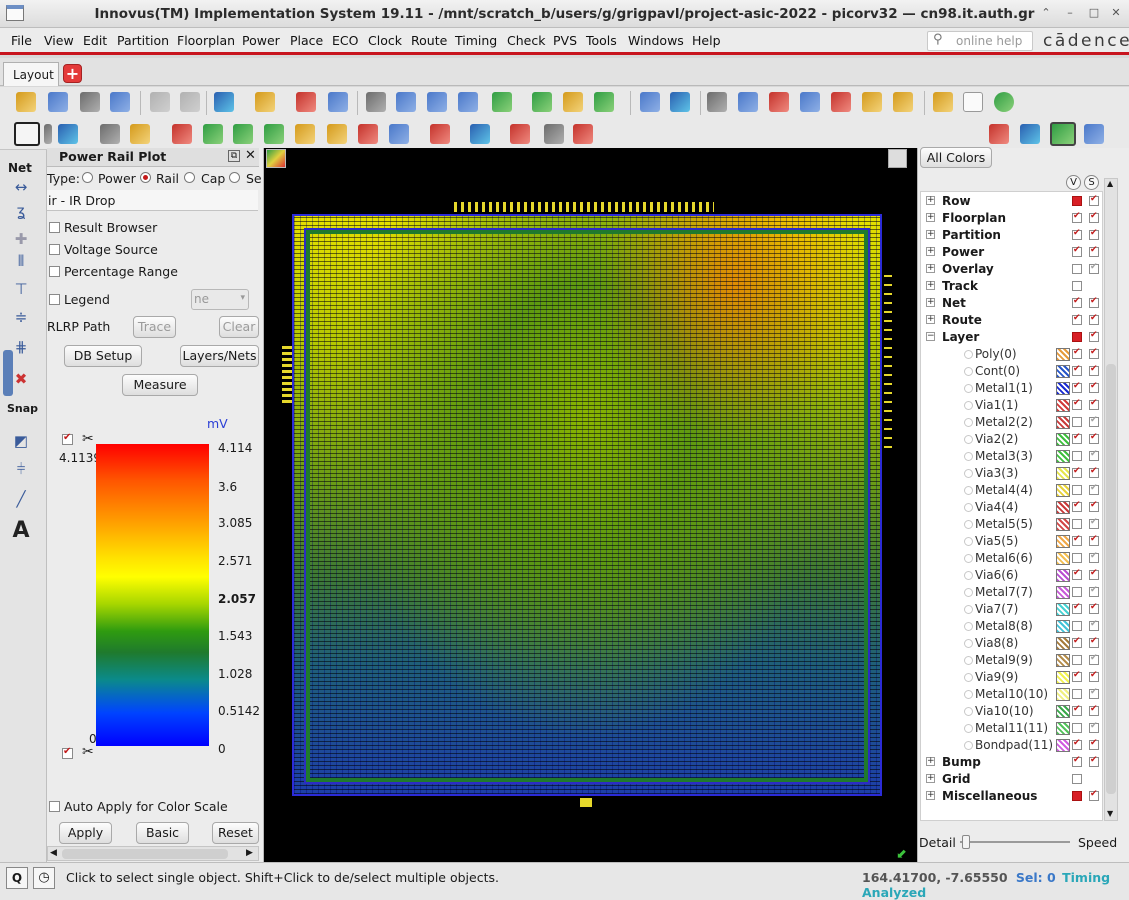 This screenshot has width=1129, height=900. What do you see at coordinates (1004, 102) in the screenshot?
I see `go-icon` at bounding box center [1004, 102].